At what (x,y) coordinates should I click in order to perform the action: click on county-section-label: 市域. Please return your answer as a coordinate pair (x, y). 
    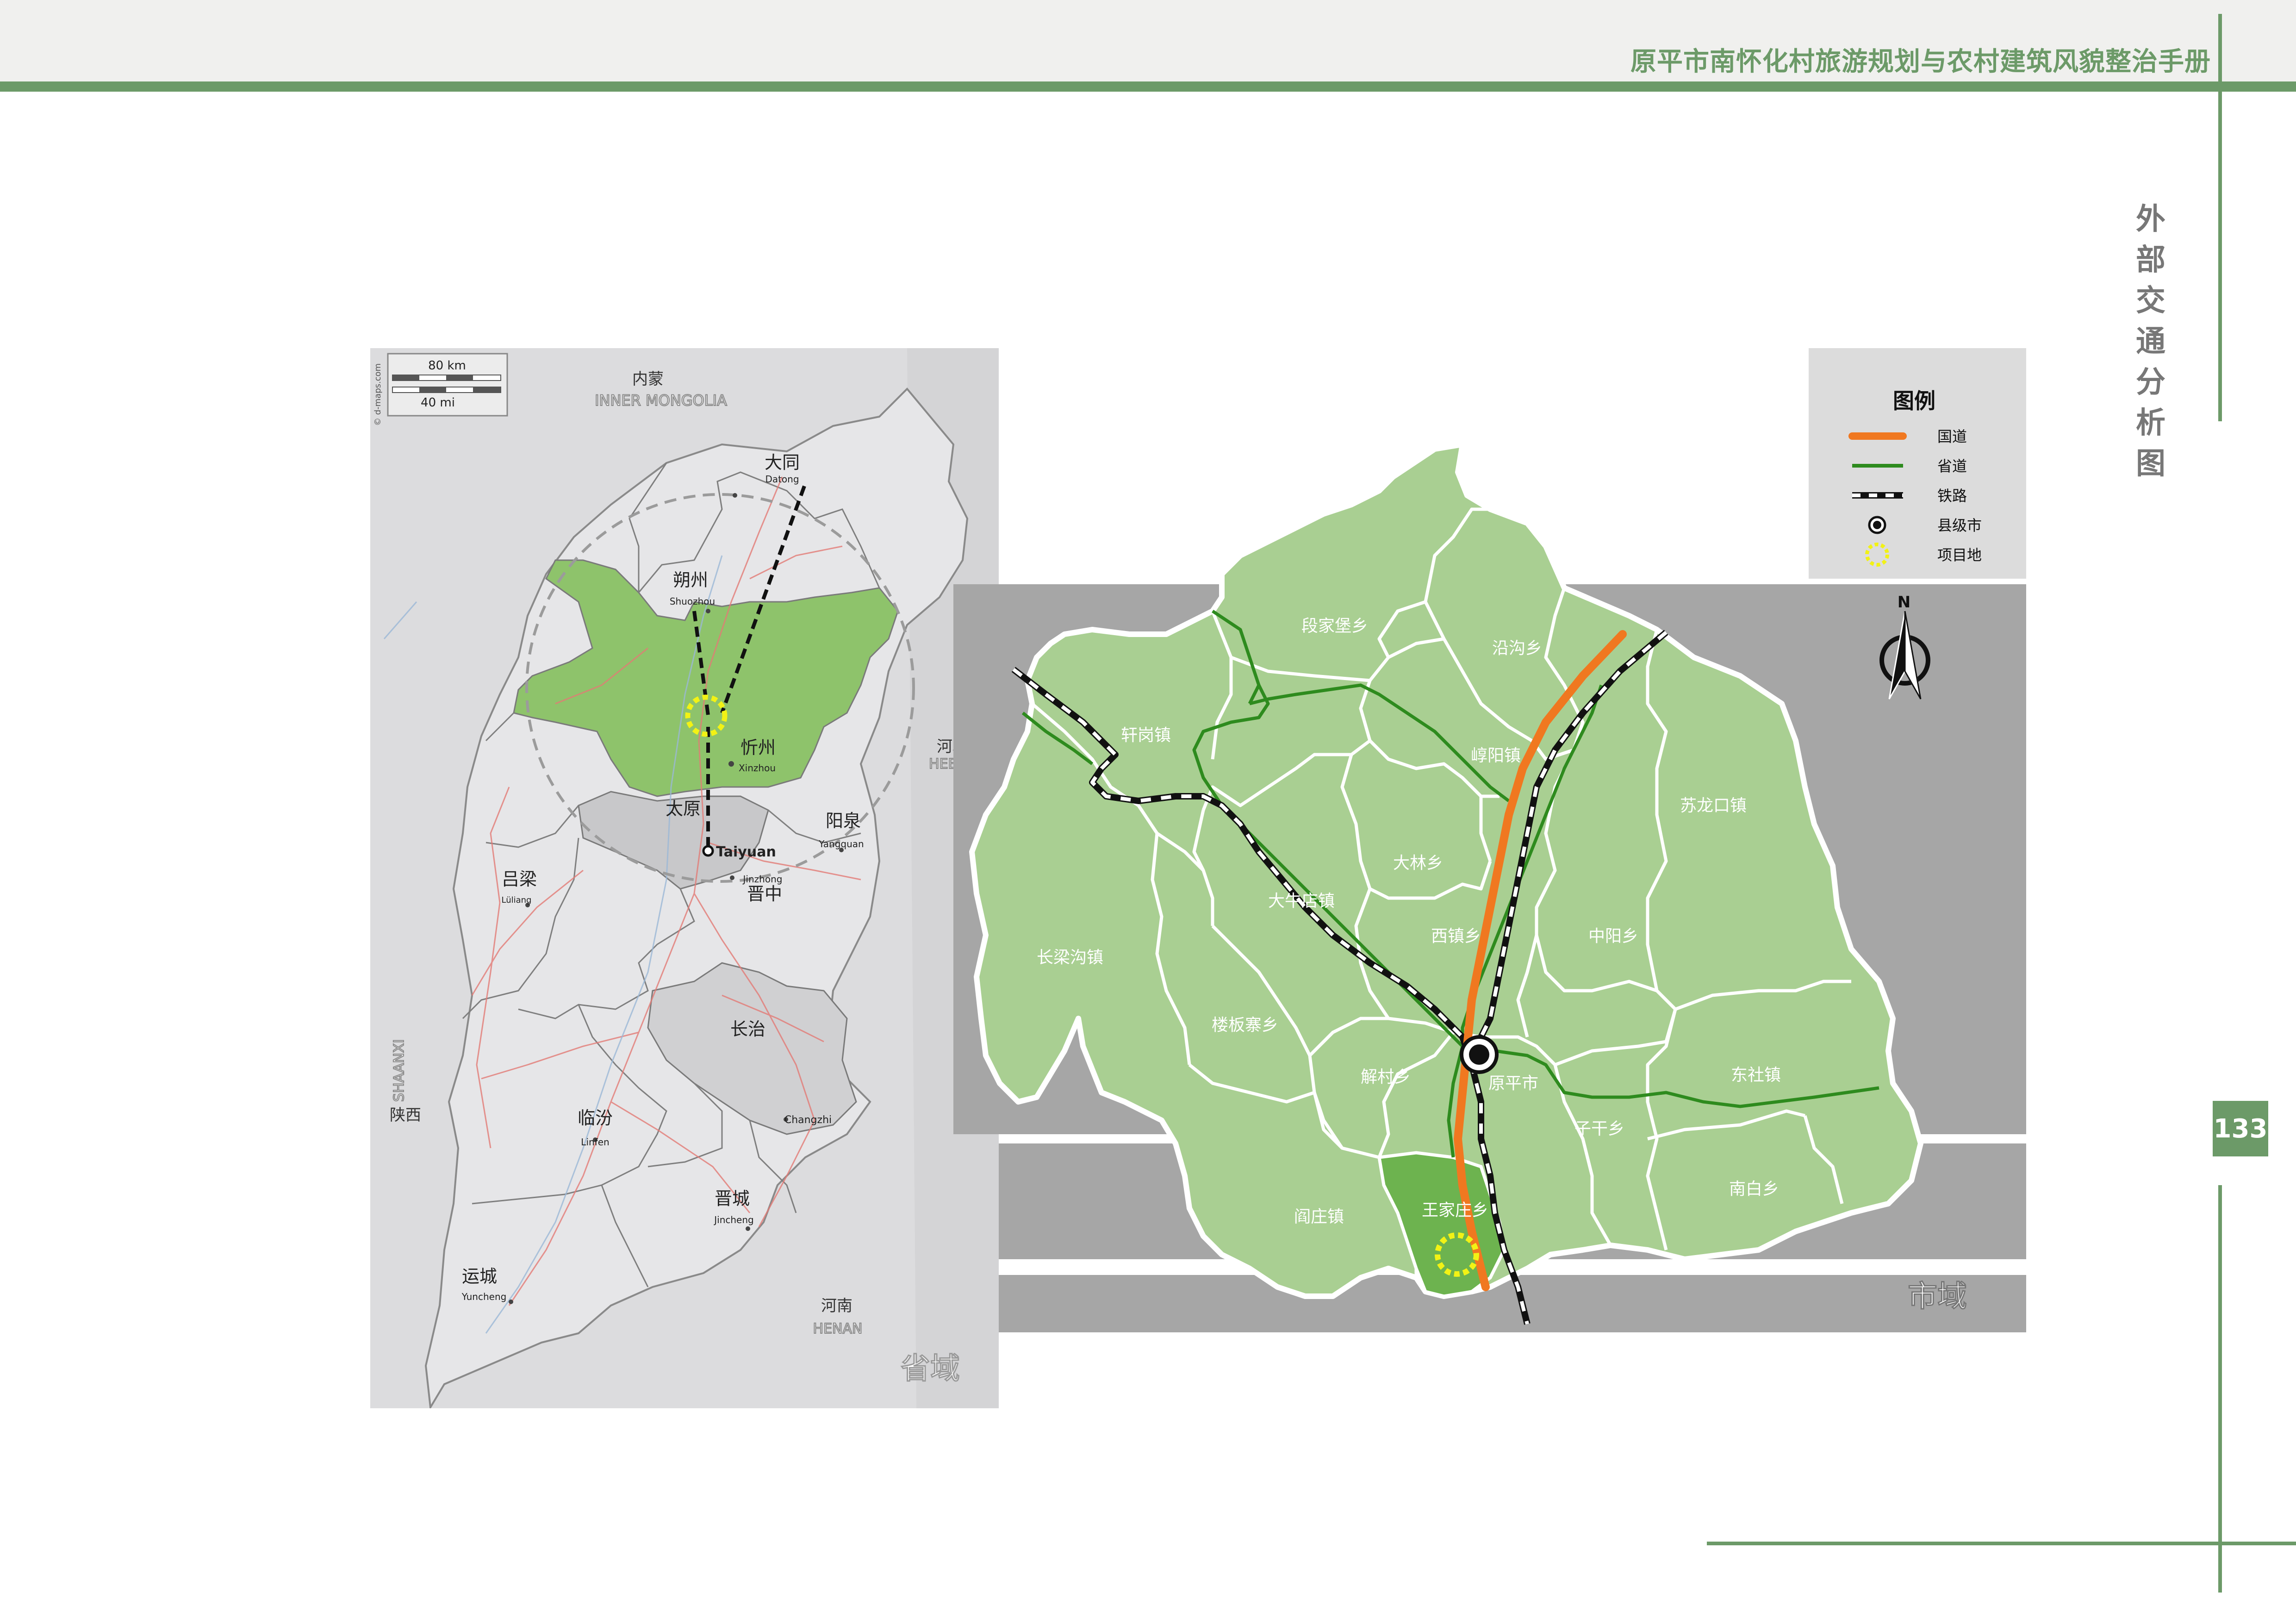
    Looking at the image, I should click on (1937, 1297).